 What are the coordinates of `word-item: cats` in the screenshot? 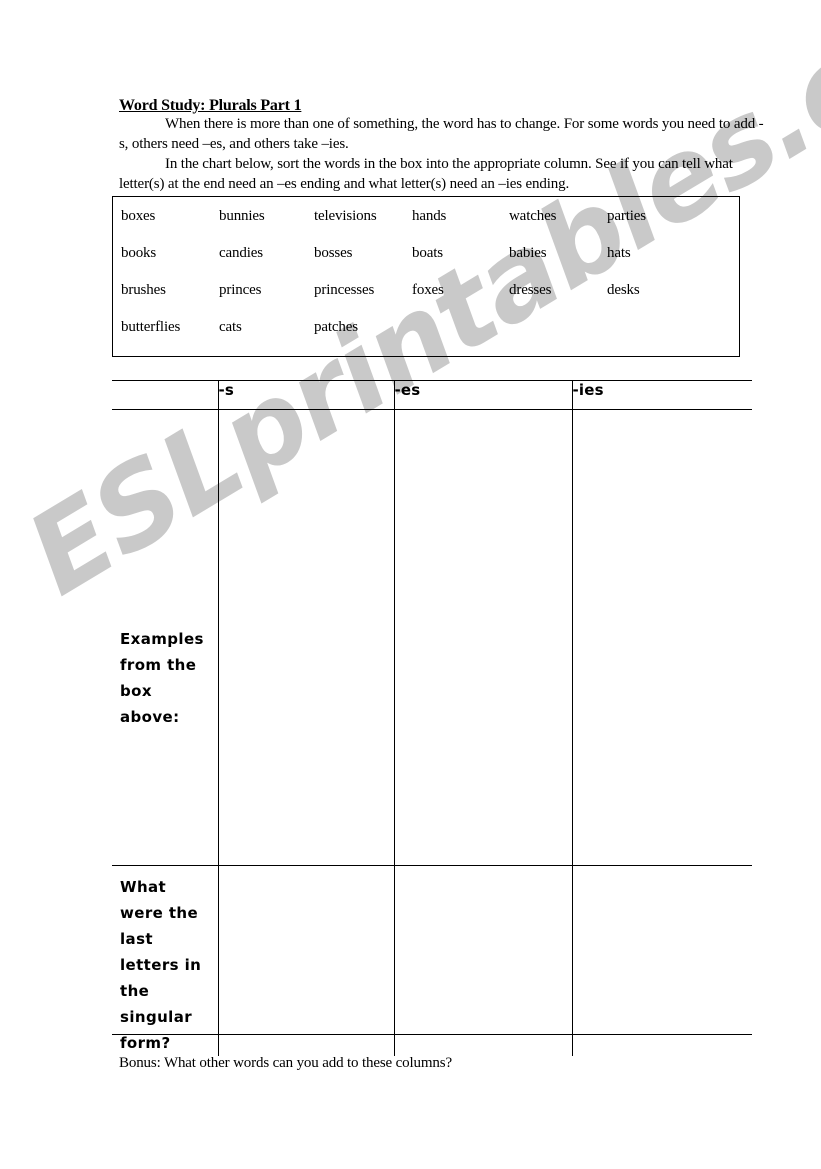 It's located at (230, 327).